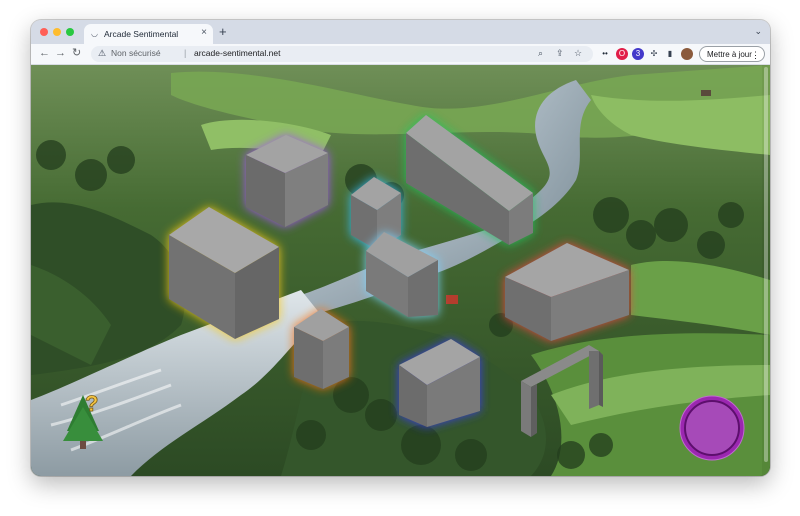  Describe the element at coordinates (60, 53) in the screenshot. I see `forward-arrow-icon: →` at that location.